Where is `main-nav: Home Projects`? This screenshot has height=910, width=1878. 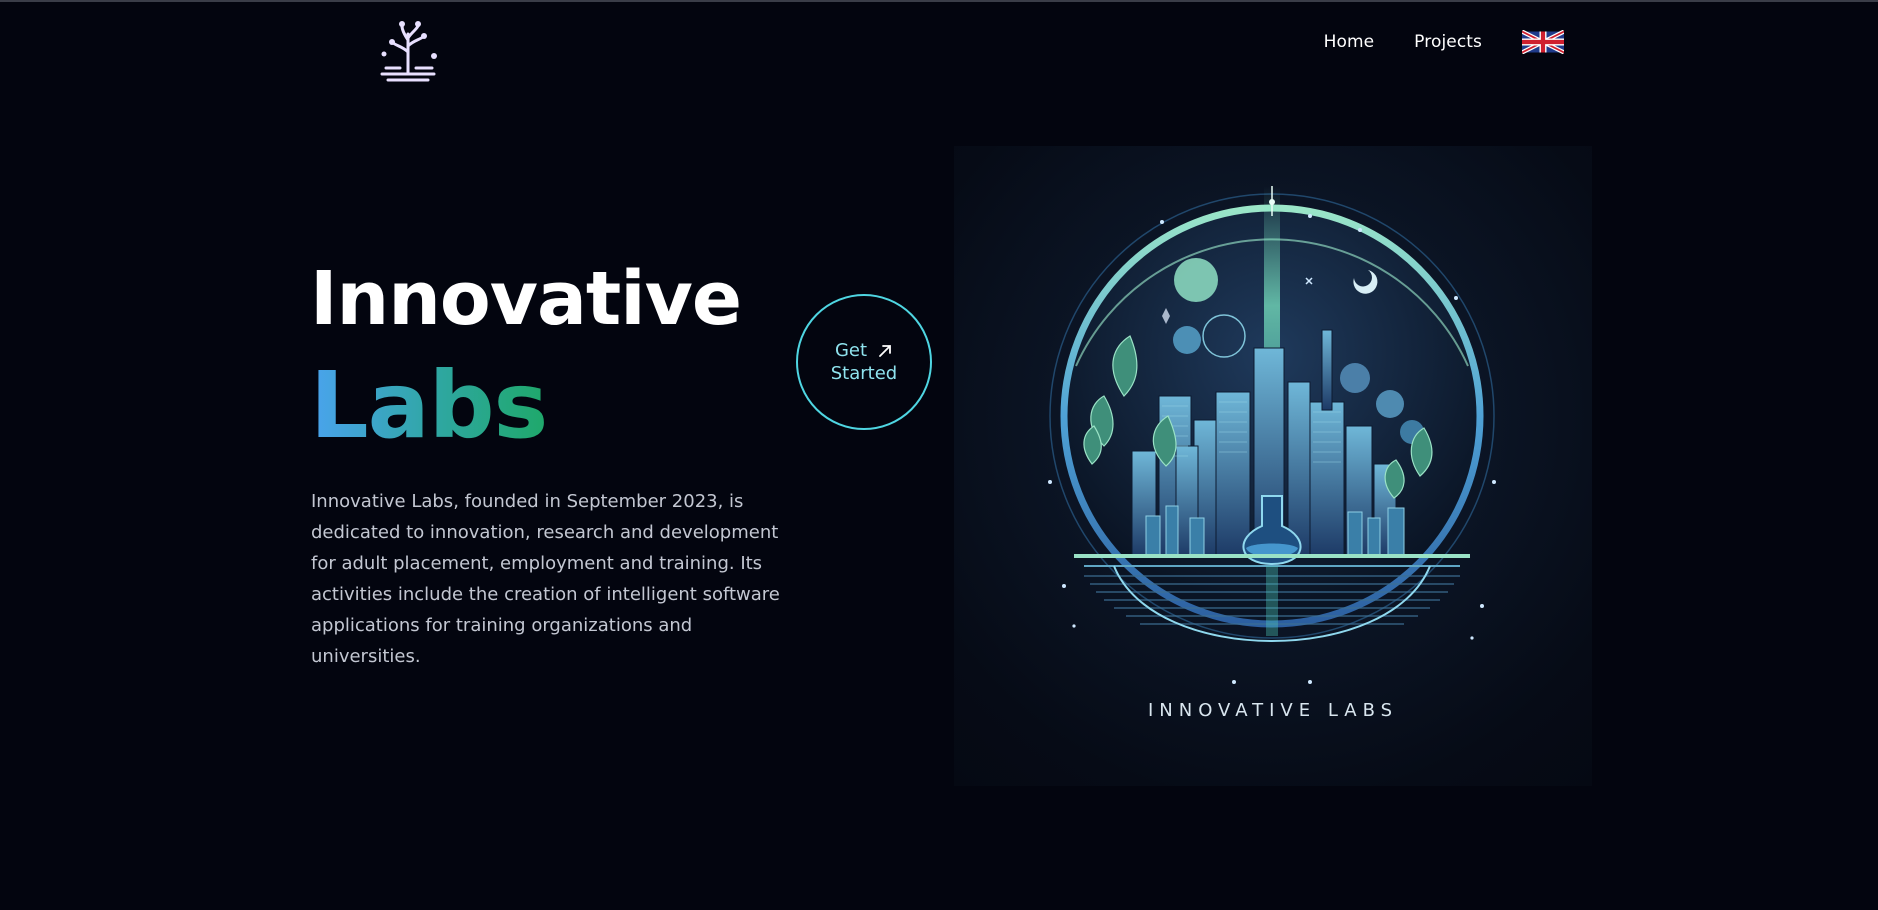 main-nav: Home Projects is located at coordinates (1444, 42).